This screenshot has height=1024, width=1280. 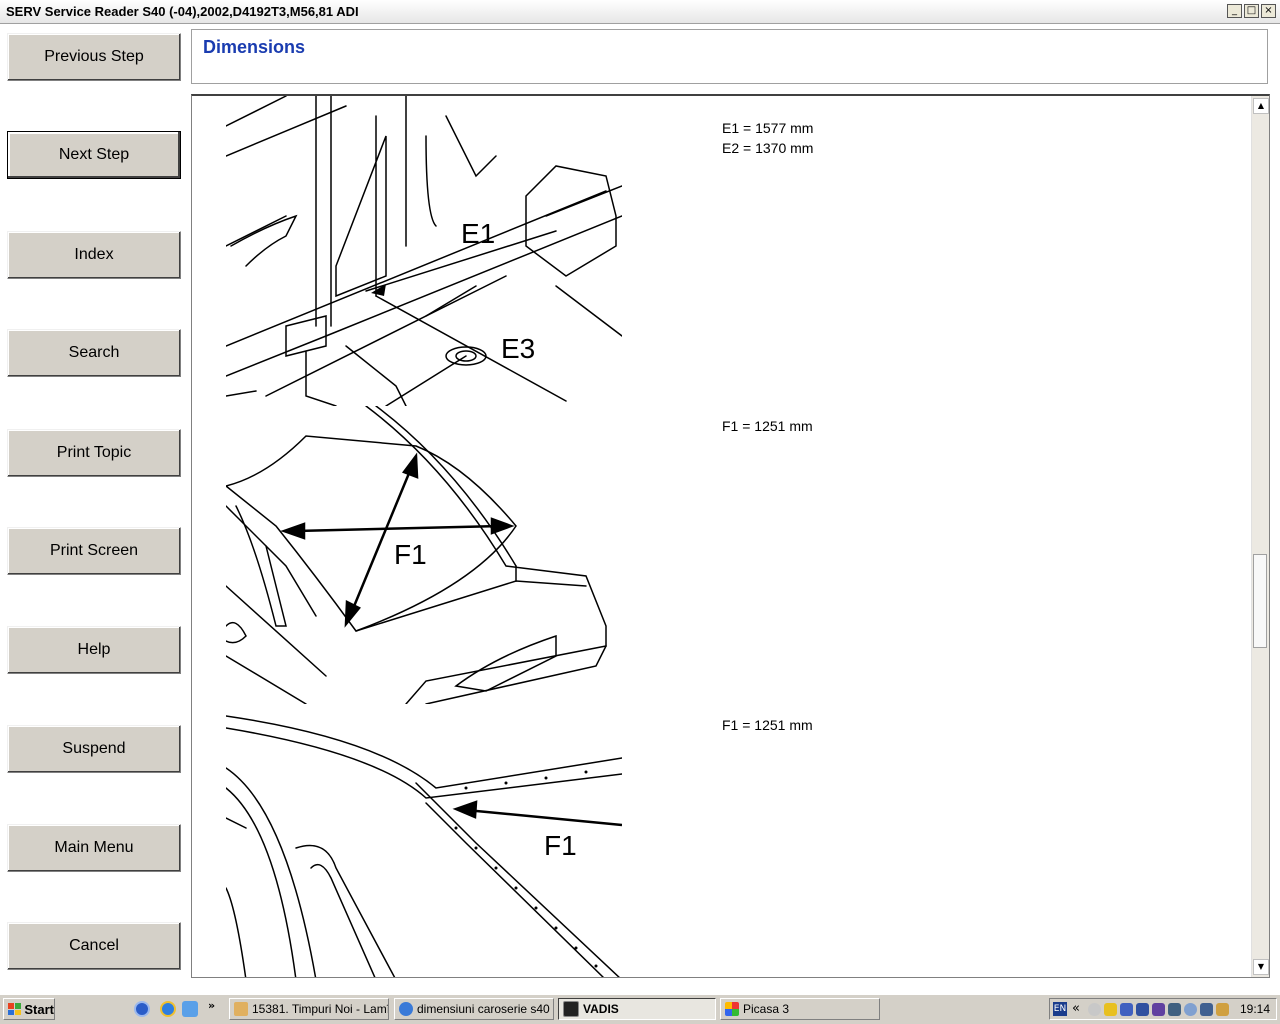 I want to click on rear-window-diagram: F1, so click(x=416, y=555).